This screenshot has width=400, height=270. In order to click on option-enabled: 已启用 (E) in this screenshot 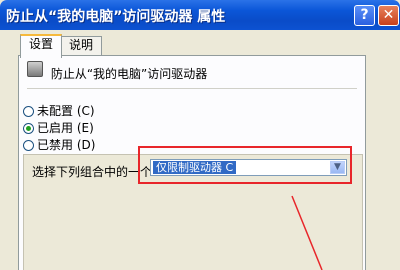, I will do `click(58, 127)`.